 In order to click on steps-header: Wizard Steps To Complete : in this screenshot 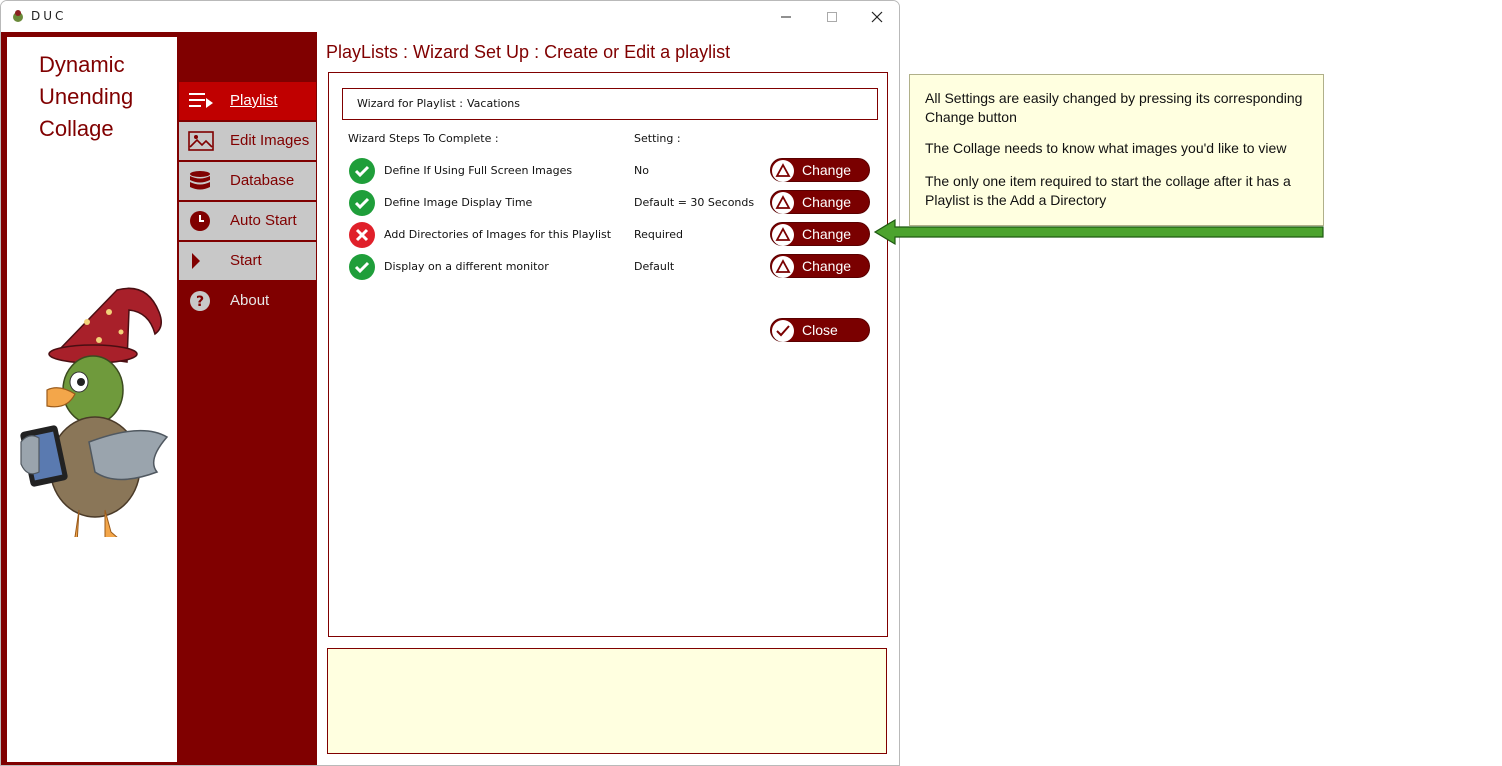, I will do `click(423, 138)`.